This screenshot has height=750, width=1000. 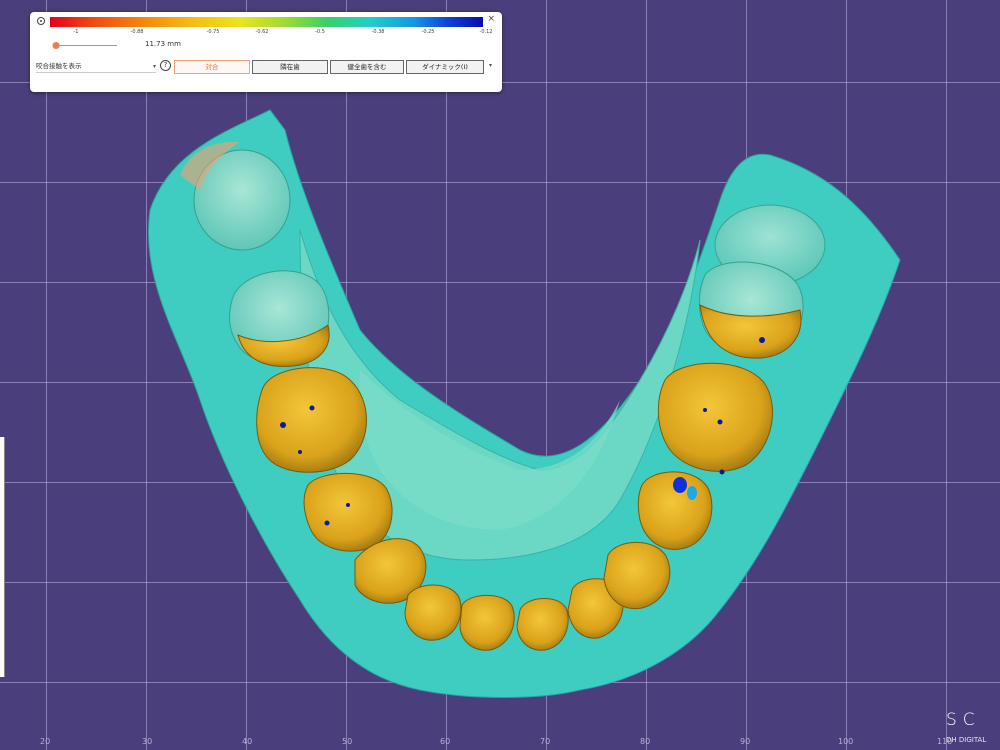 What do you see at coordinates (491, 19) in the screenshot?
I see `close-icon: ×` at bounding box center [491, 19].